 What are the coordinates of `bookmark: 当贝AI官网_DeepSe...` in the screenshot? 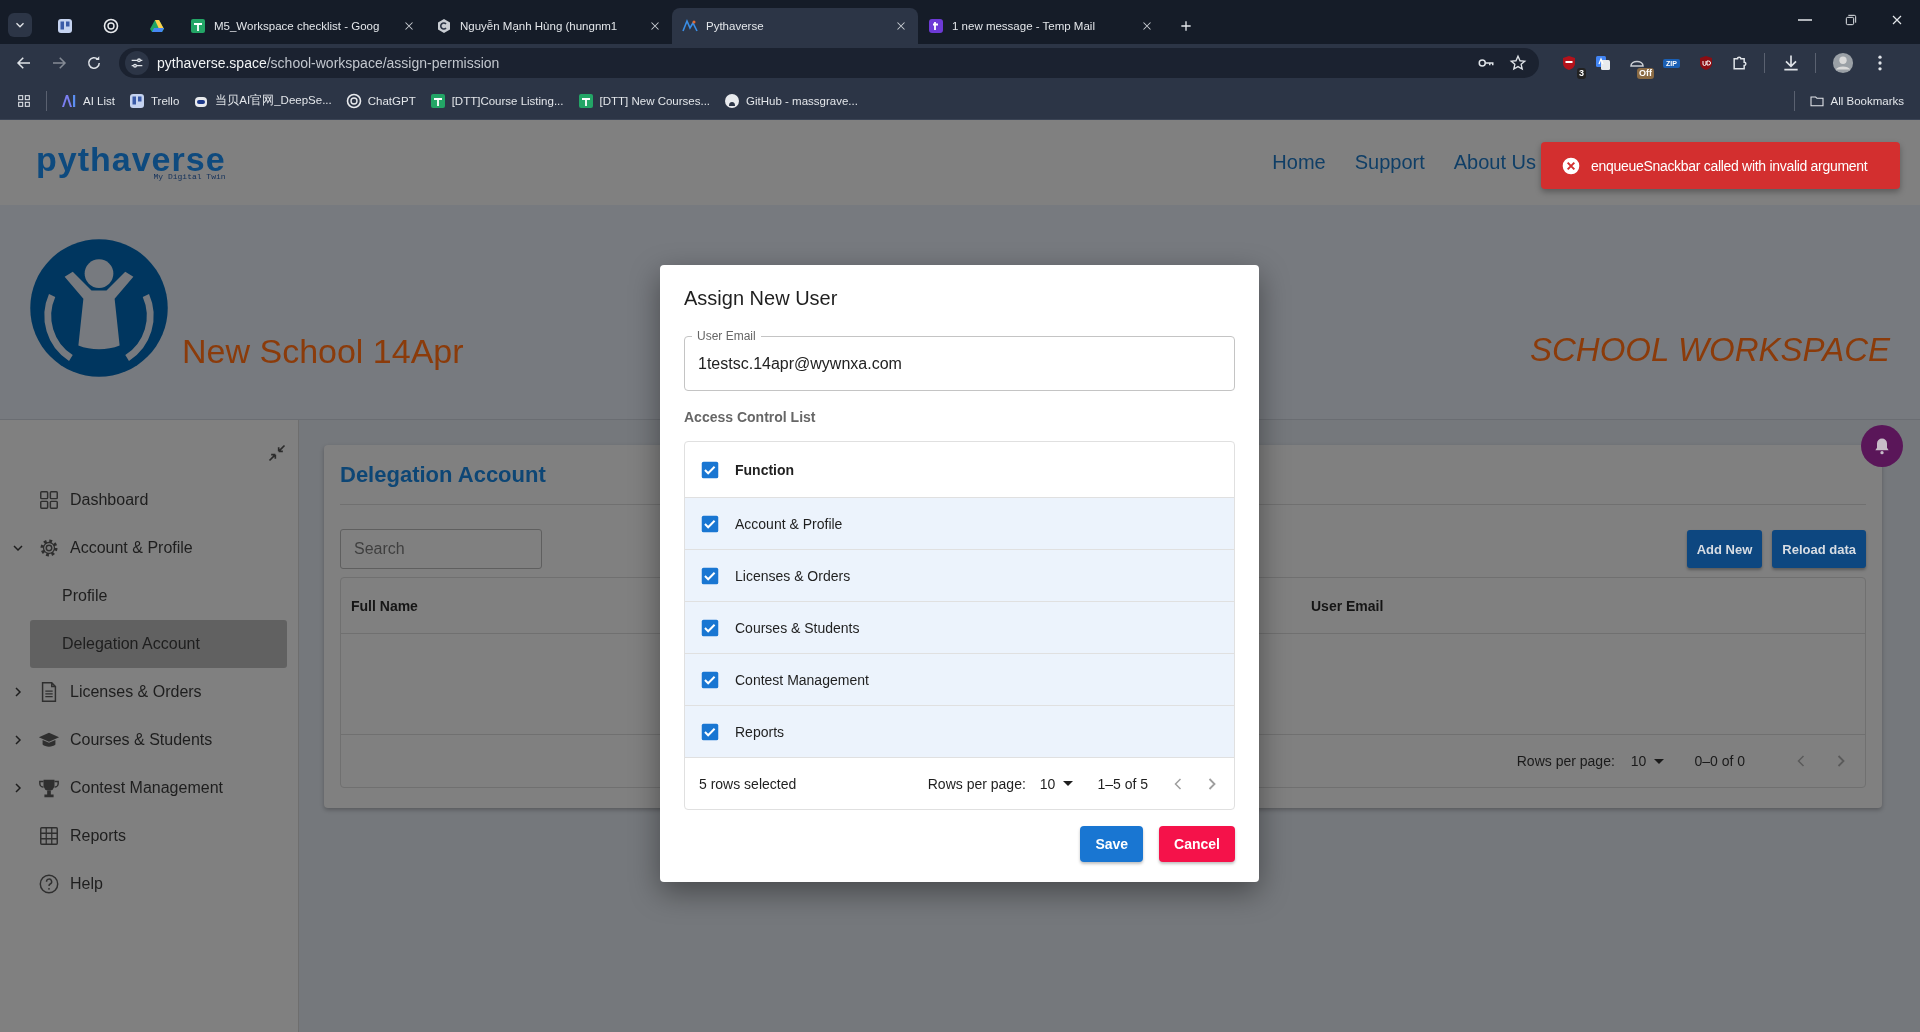 It's located at (262, 100).